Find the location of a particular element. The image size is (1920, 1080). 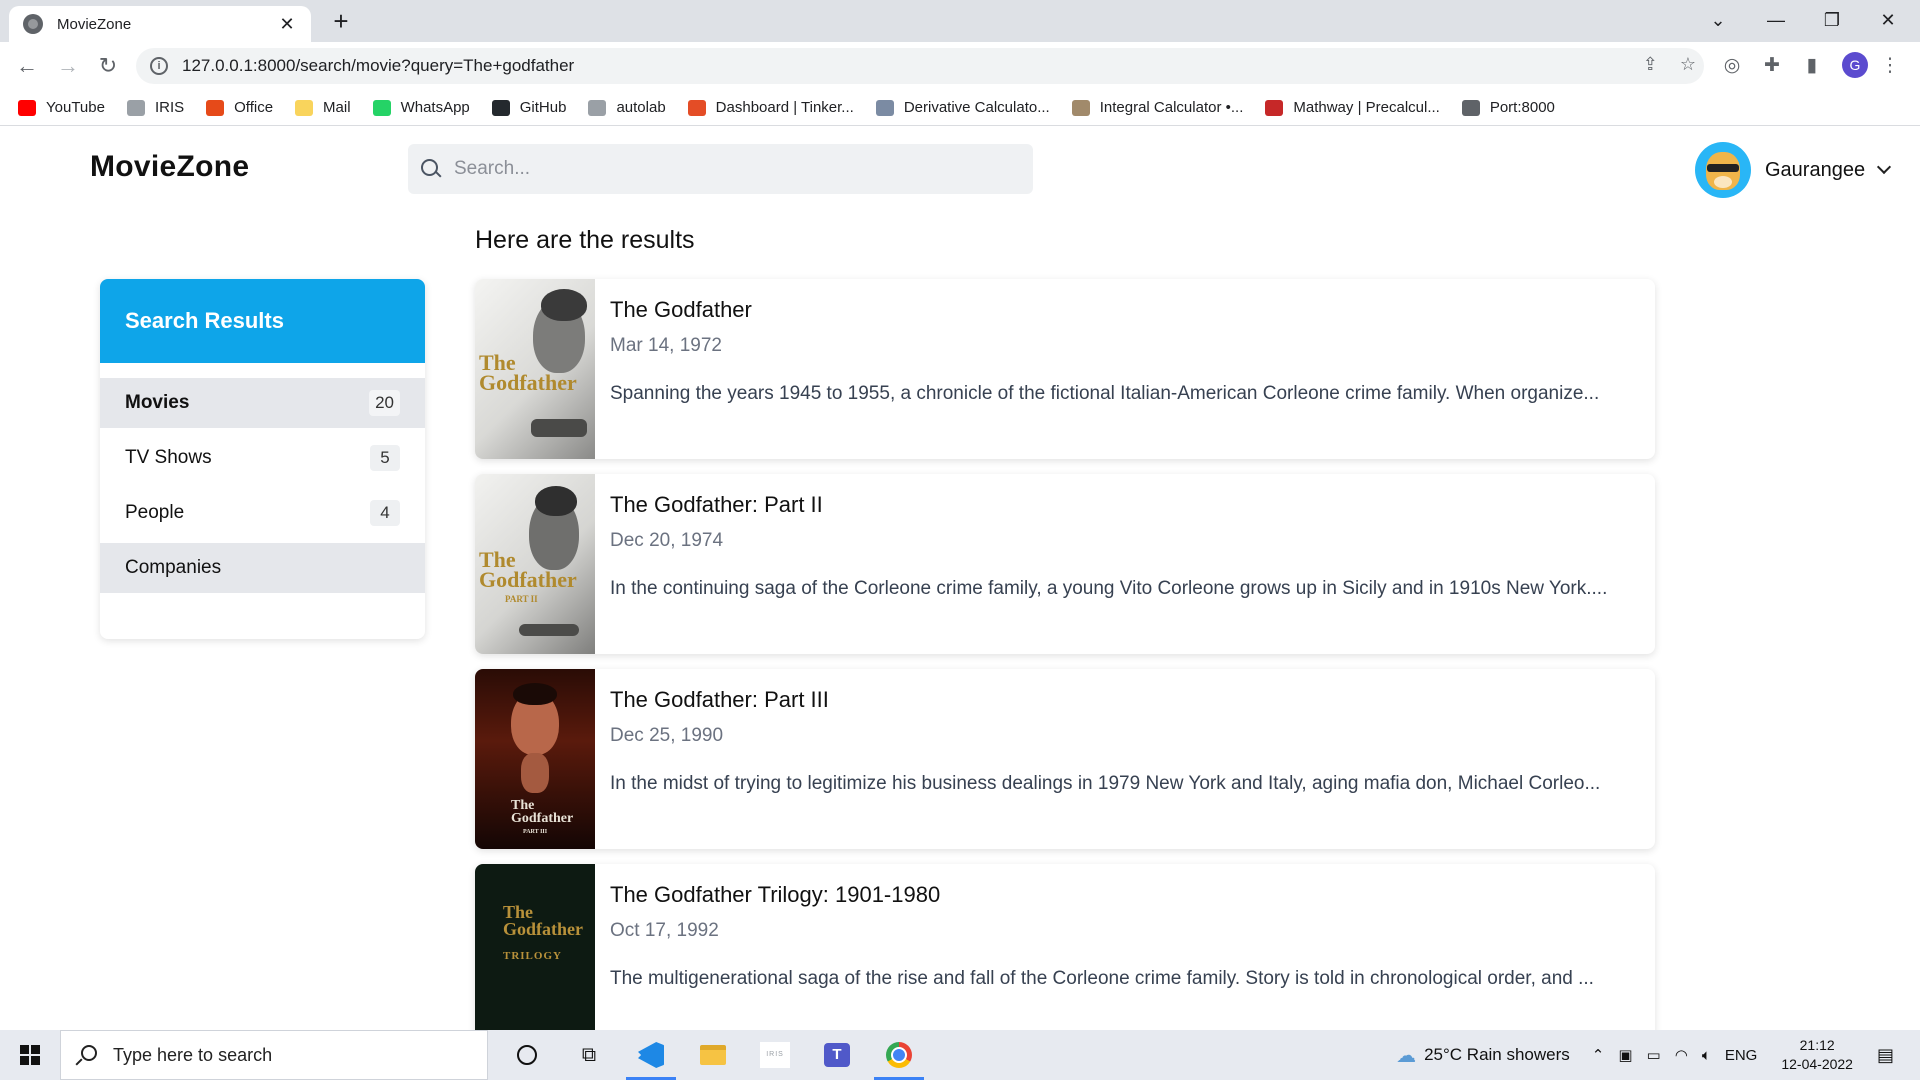

app-logo: MovieZone is located at coordinates (169, 167).